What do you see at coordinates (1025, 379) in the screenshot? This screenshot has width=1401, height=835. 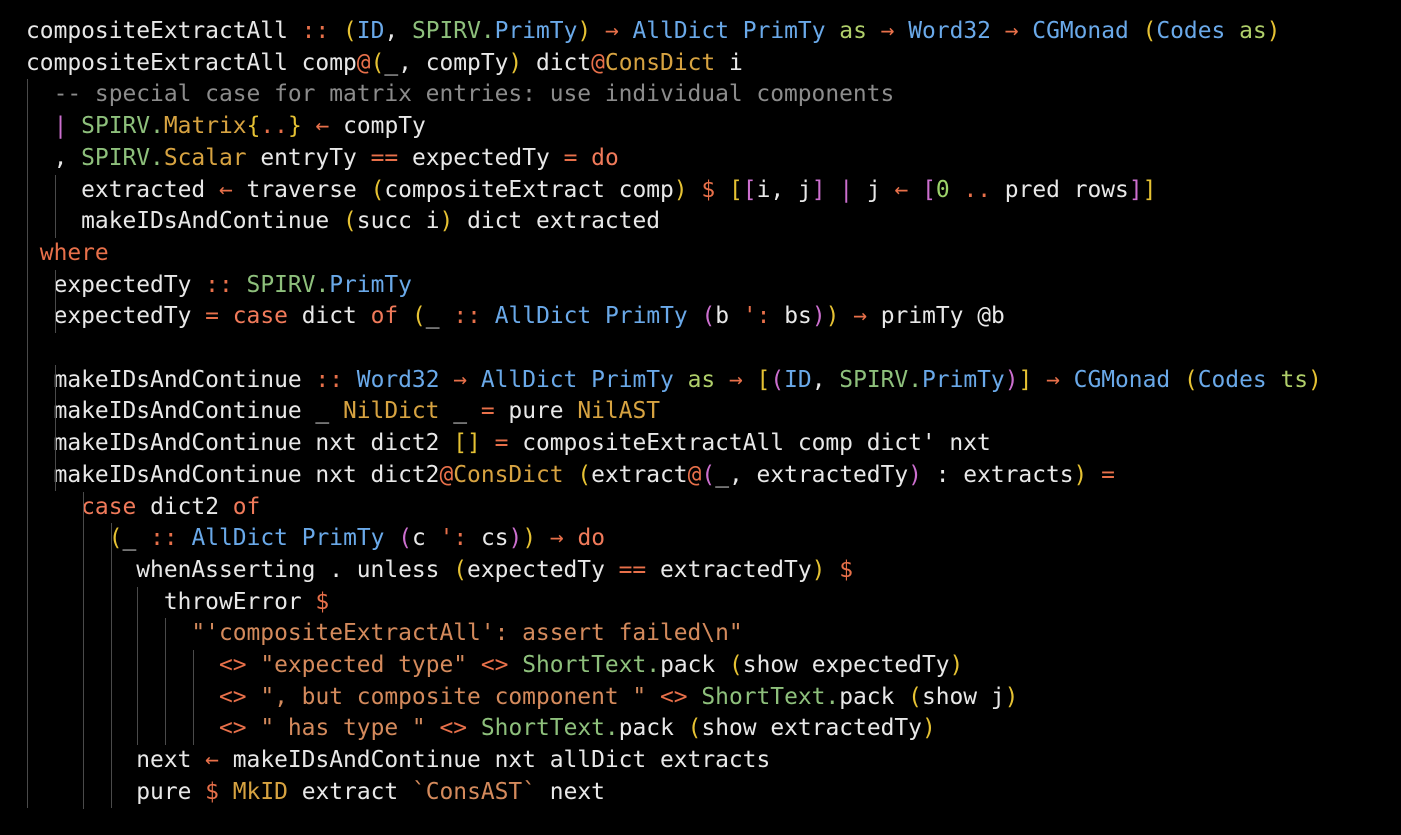 I see `code-token: ]` at bounding box center [1025, 379].